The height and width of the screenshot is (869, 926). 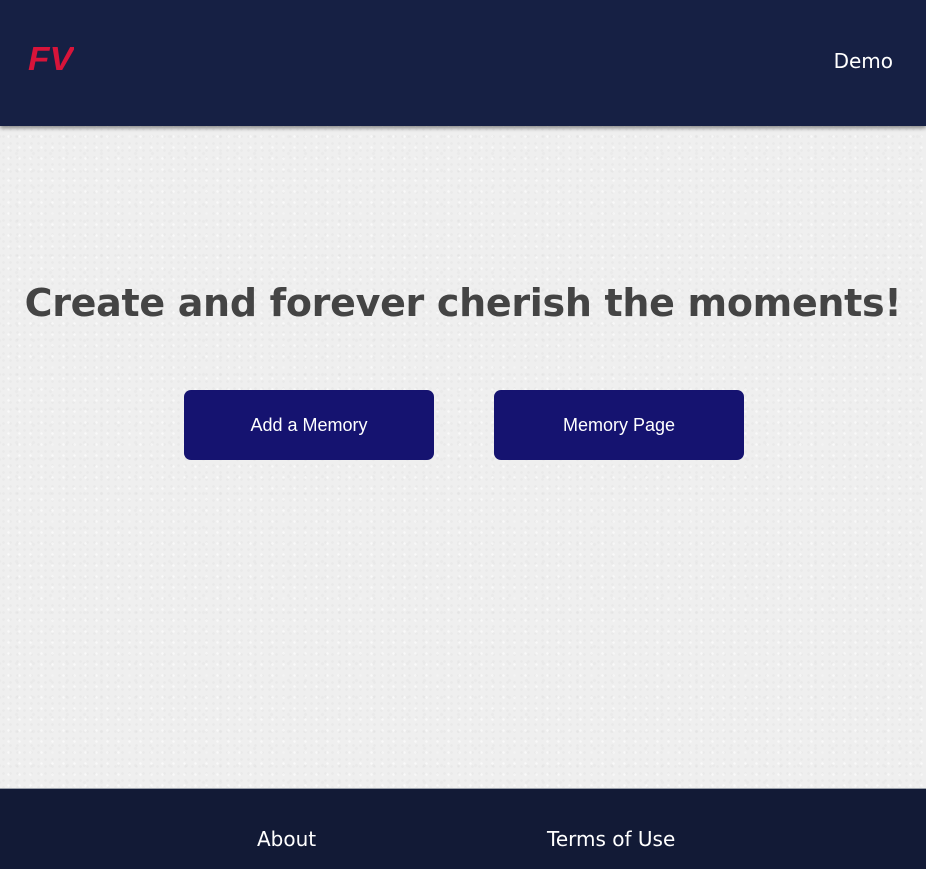 I want to click on fv-logo-icon: FV, so click(x=52, y=58).